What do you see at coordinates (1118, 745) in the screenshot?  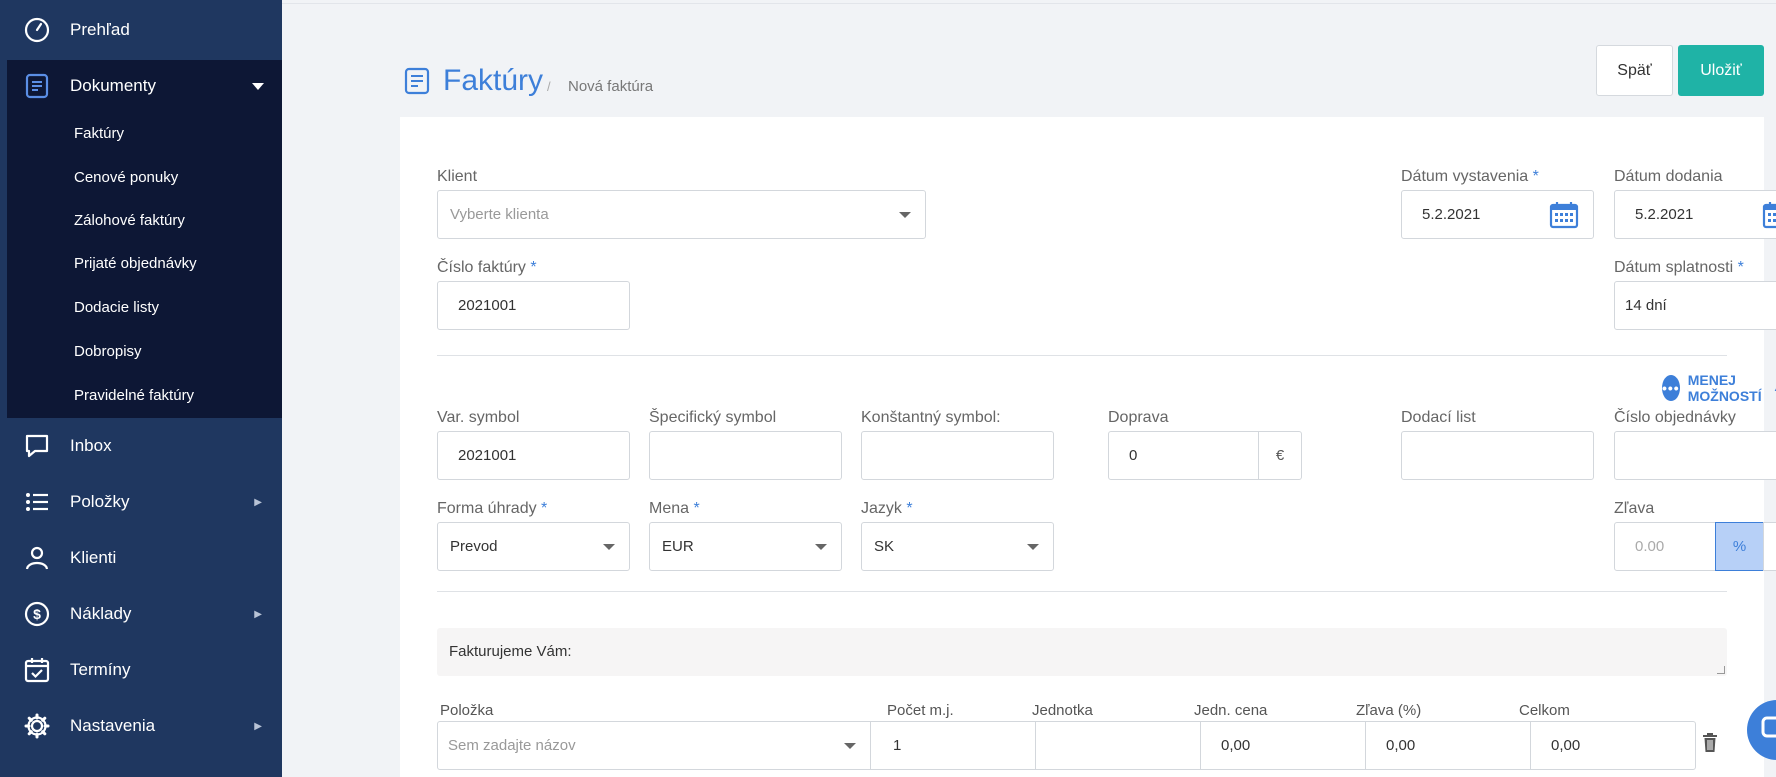 I see `item-unit-field` at bounding box center [1118, 745].